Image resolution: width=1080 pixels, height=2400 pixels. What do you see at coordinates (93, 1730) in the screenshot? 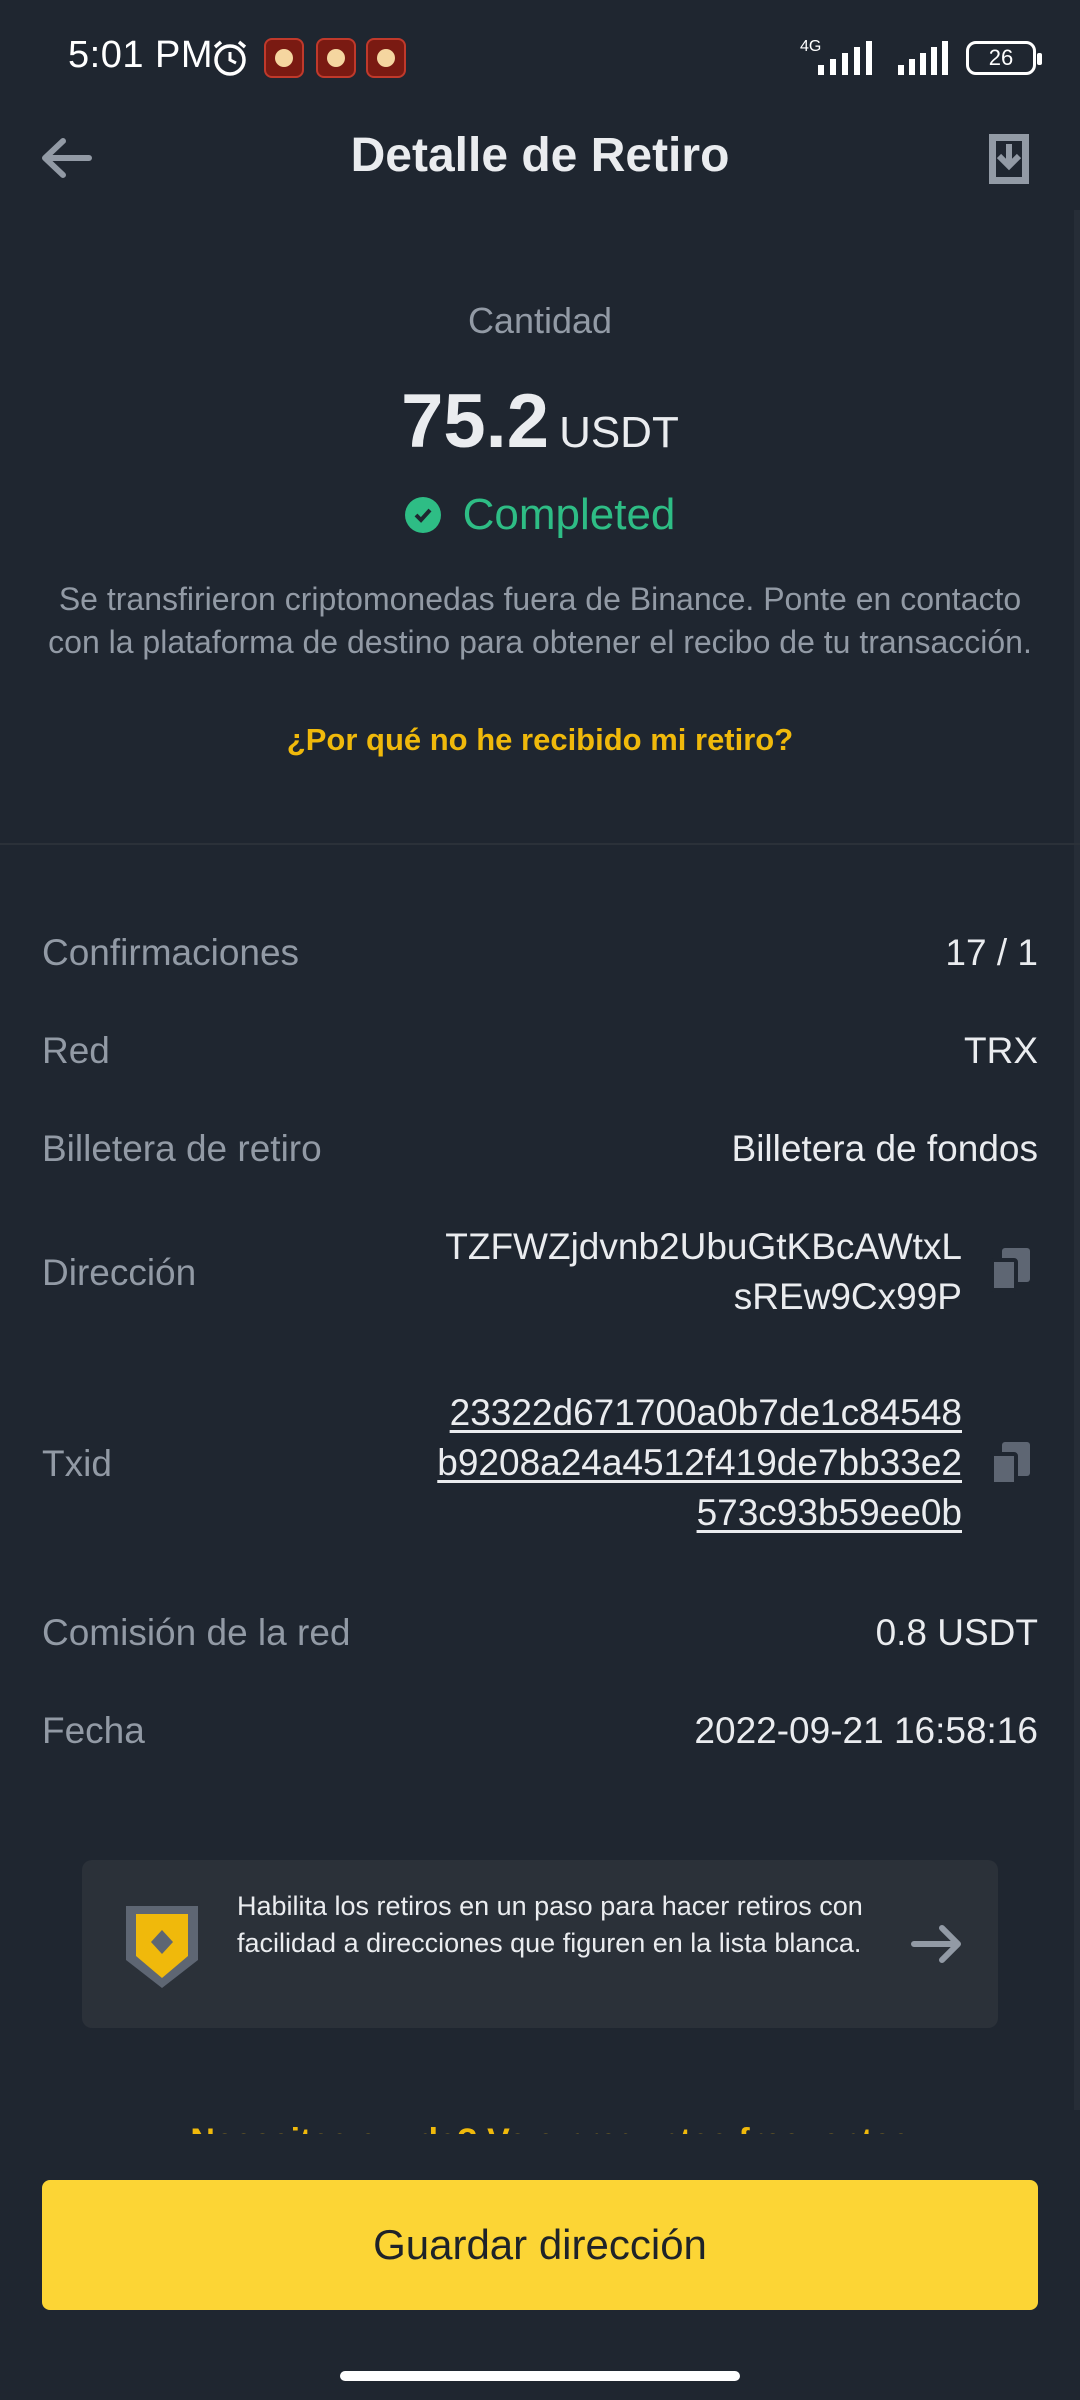
I see `date-label: Fecha` at bounding box center [93, 1730].